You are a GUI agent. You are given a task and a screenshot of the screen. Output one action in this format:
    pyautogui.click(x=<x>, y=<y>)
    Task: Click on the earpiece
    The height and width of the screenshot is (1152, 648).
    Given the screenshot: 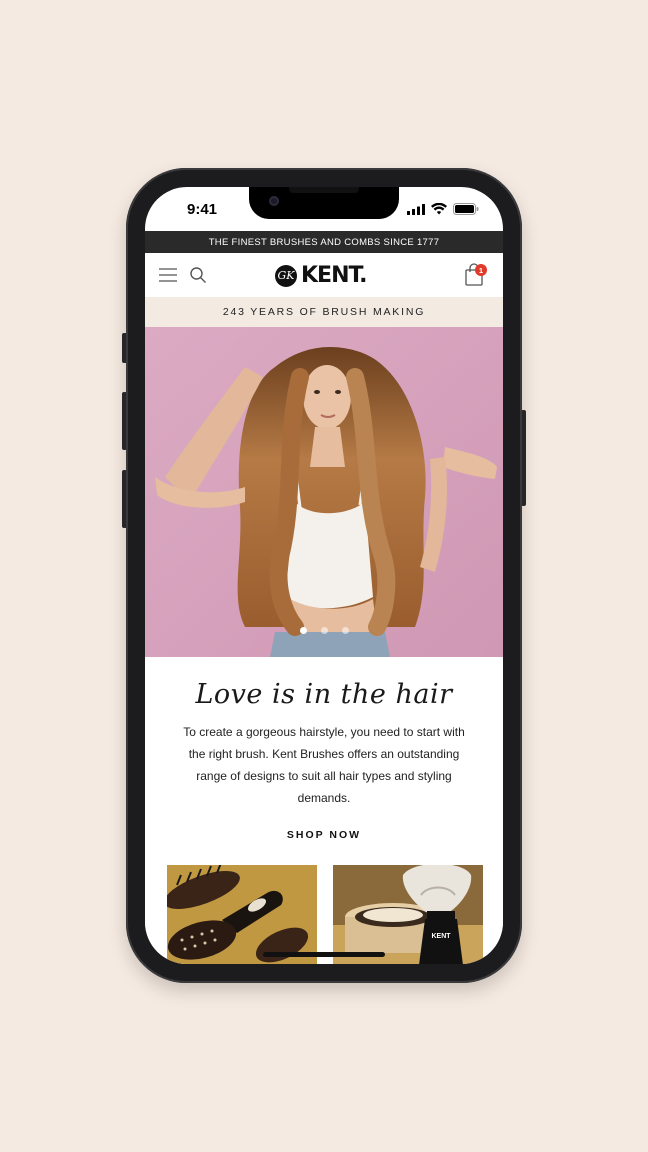 What is the action you would take?
    pyautogui.click(x=324, y=190)
    